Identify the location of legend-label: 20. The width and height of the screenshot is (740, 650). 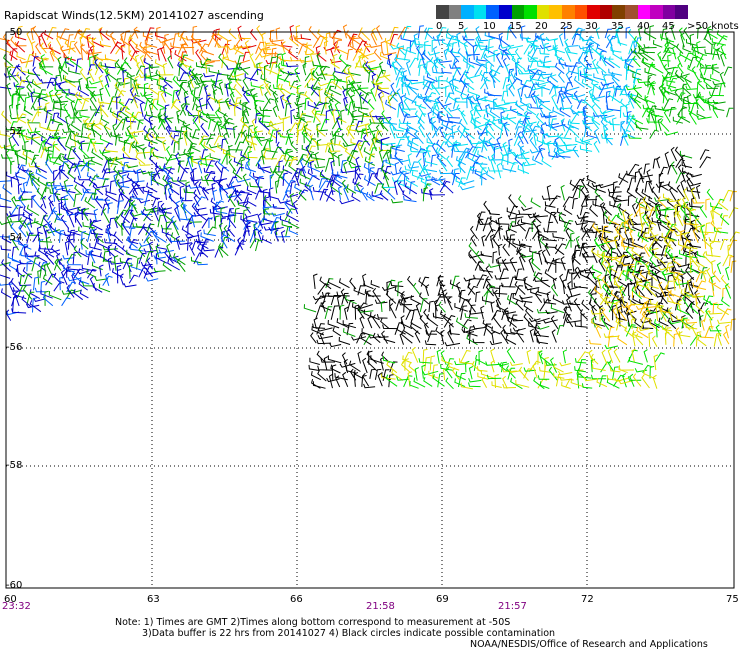
(541, 26).